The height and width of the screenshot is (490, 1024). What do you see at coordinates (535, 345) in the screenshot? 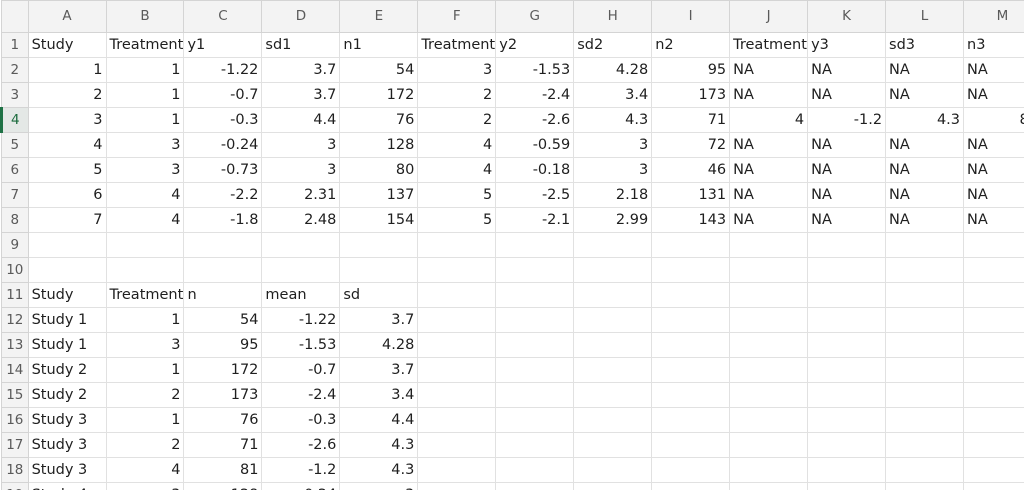
I see `cell-g13` at bounding box center [535, 345].